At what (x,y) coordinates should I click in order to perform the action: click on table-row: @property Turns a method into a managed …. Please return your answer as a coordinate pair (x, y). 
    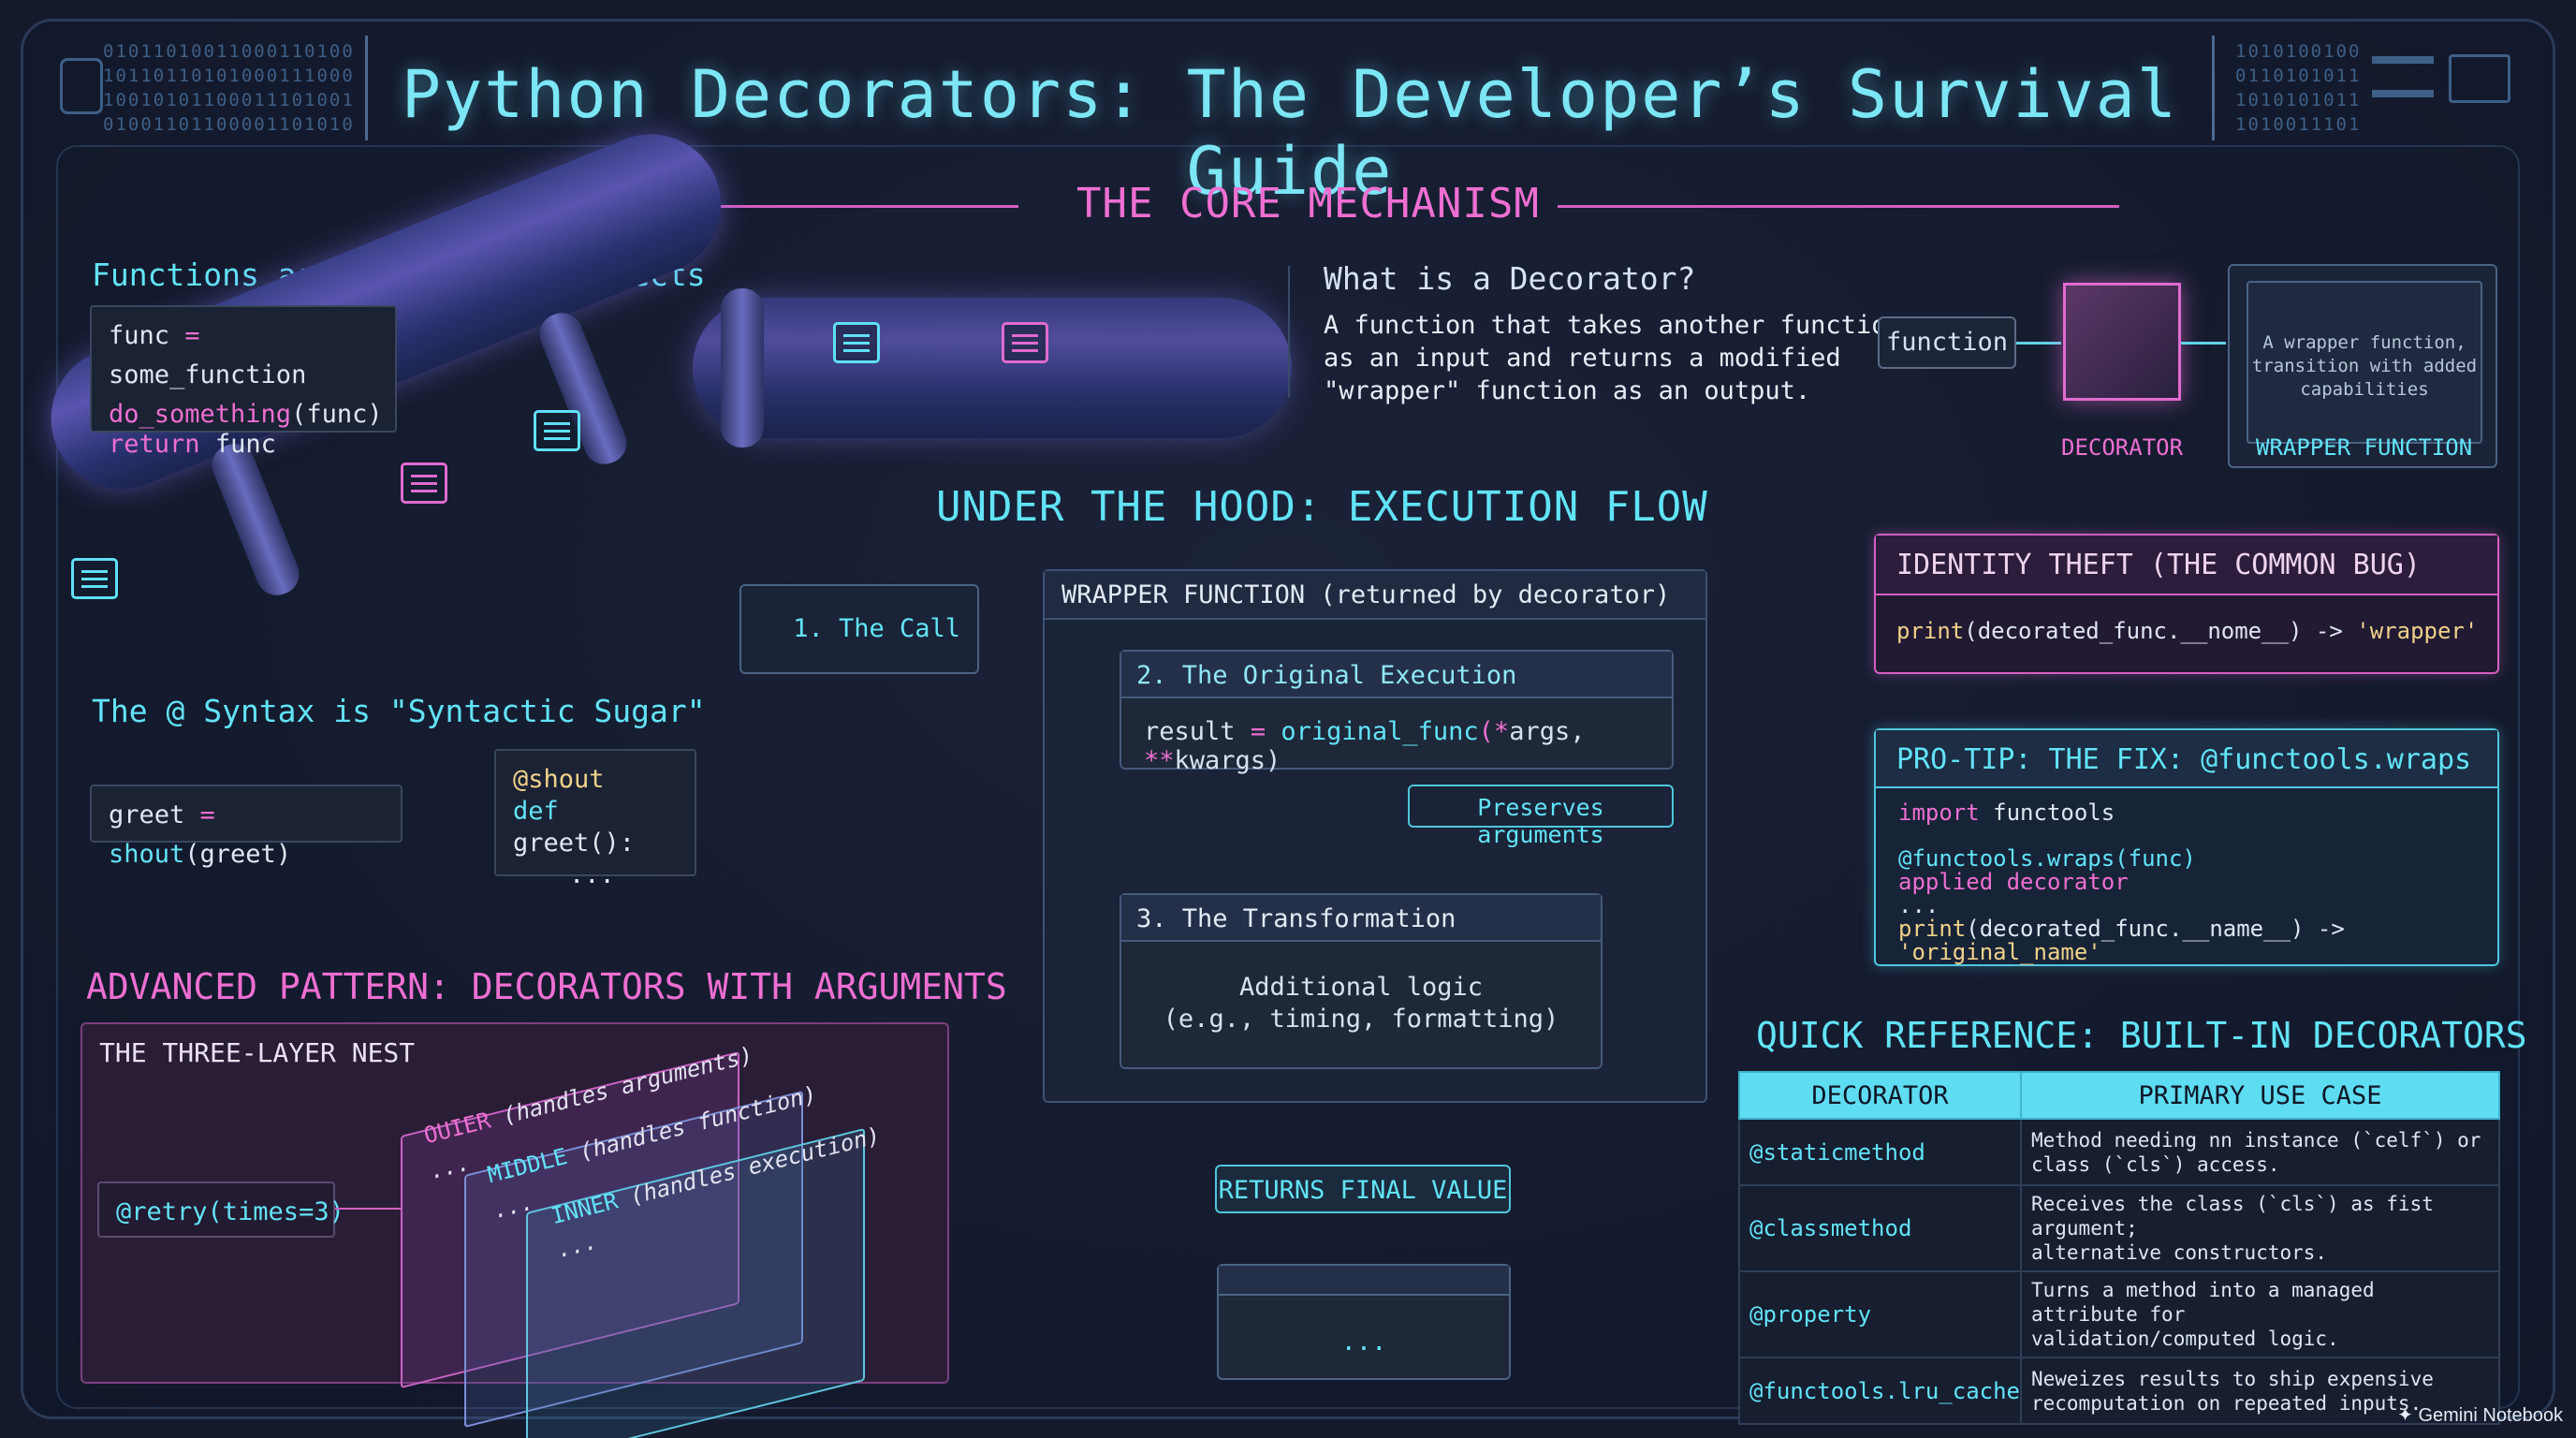
    Looking at the image, I should click on (2119, 1314).